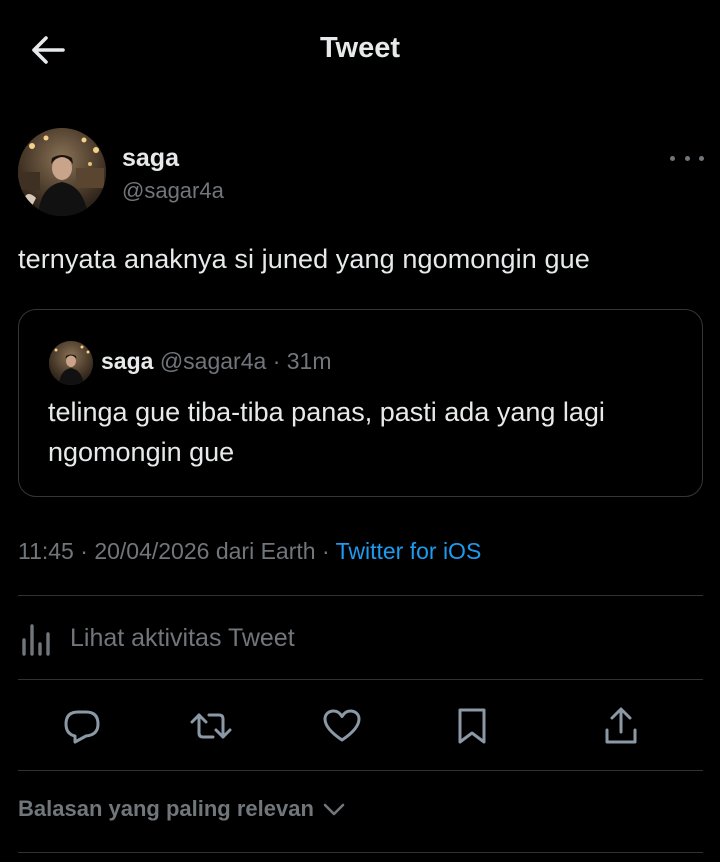 This screenshot has height=862, width=720. I want to click on bookmark-button, so click(472, 726).